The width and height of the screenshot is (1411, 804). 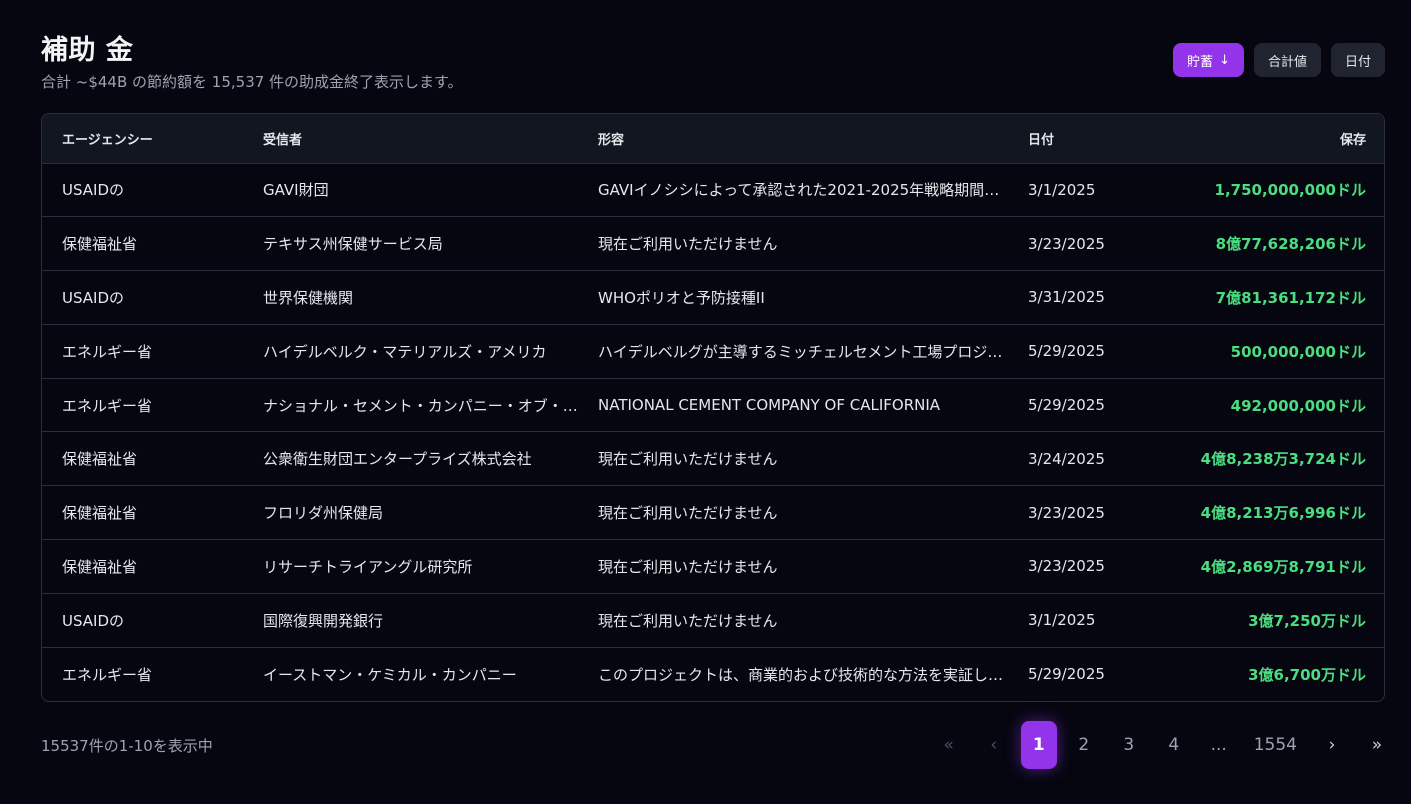 I want to click on pagination: « ‹ 1 2 3 4 ... 1554 › », so click(x=1158, y=745).